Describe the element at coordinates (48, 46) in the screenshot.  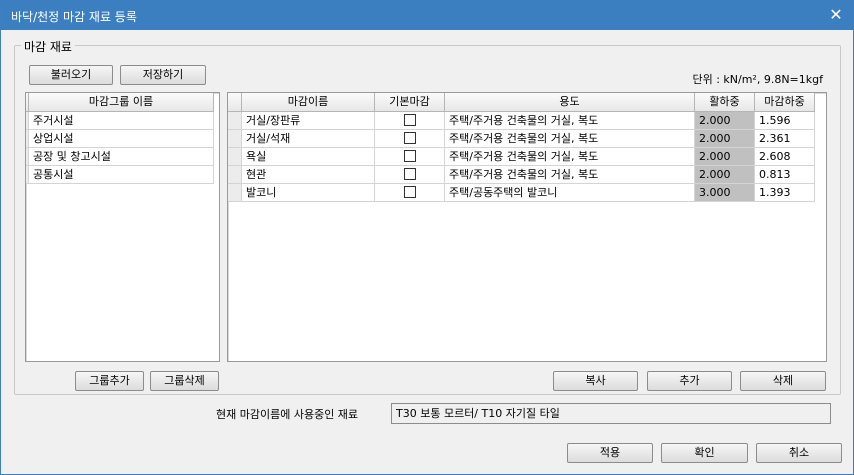
I see `group-label: 마감 재료` at that location.